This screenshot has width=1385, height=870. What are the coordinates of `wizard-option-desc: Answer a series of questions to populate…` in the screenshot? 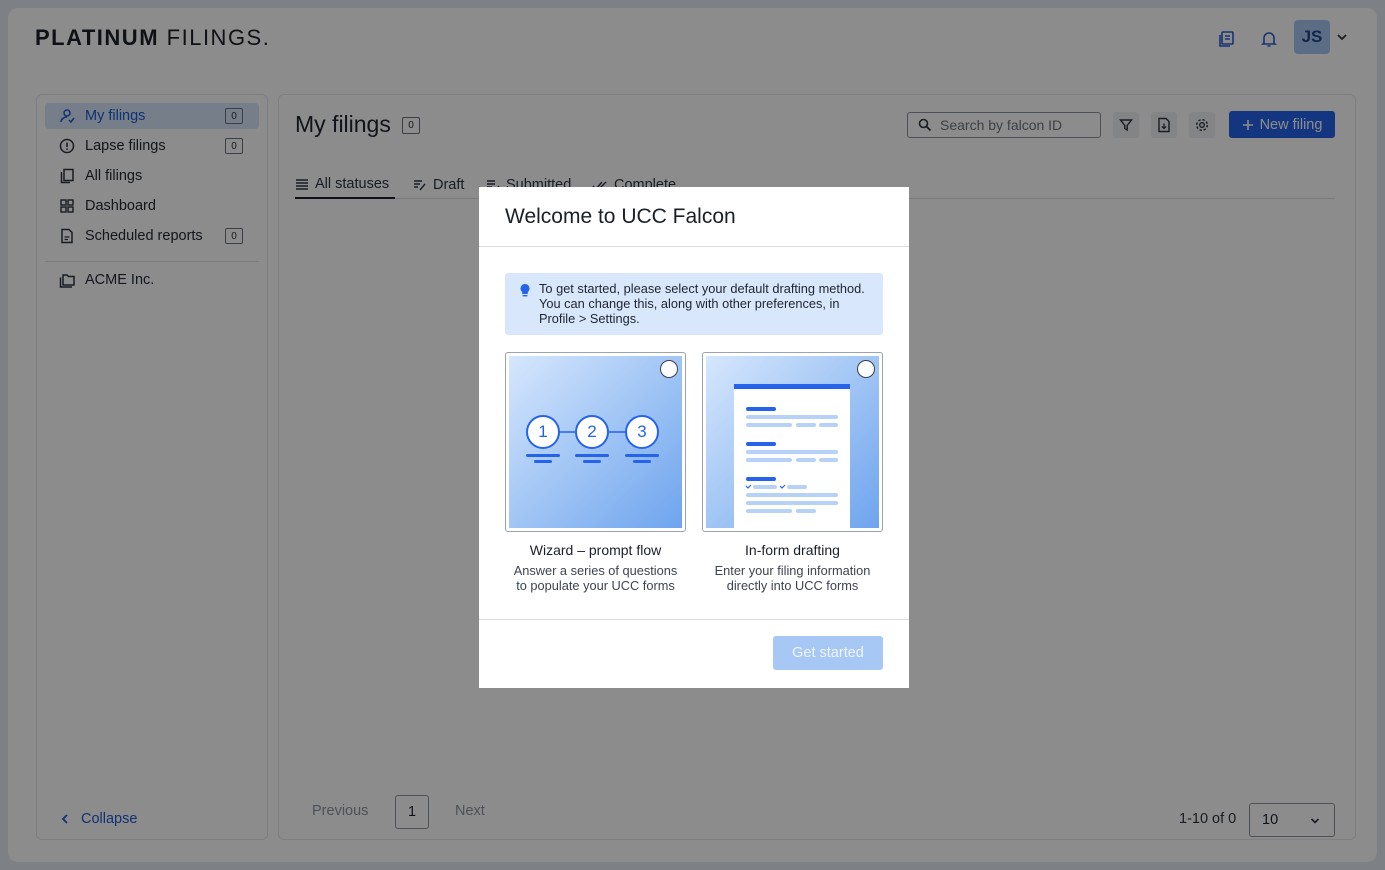 It's located at (595, 578).